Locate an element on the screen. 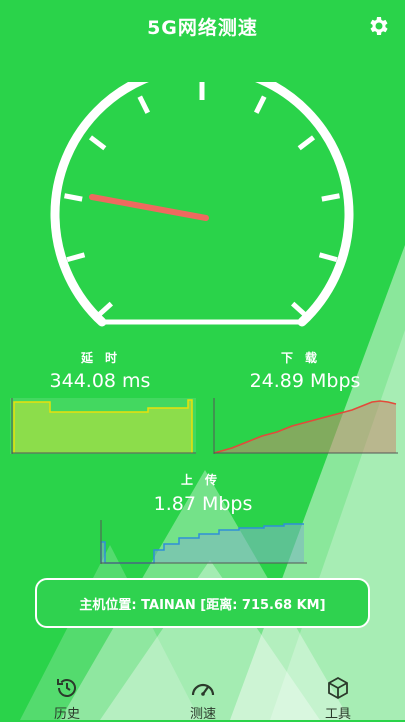 The height and width of the screenshot is (722, 405). latency-chart is located at coordinates (103, 426).